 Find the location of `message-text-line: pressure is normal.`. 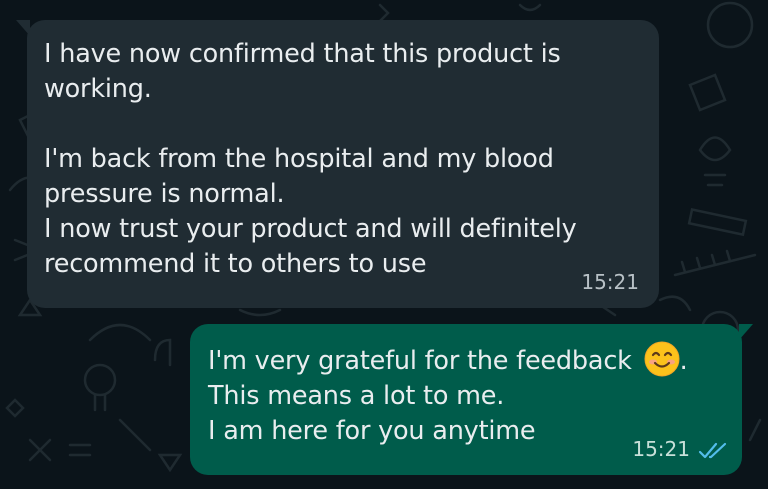

message-text-line: pressure is normal. is located at coordinates (164, 194).